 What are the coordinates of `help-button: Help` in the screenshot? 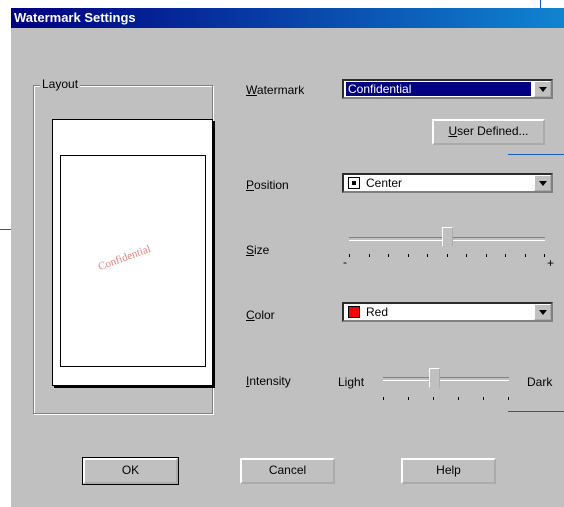 It's located at (448, 471).